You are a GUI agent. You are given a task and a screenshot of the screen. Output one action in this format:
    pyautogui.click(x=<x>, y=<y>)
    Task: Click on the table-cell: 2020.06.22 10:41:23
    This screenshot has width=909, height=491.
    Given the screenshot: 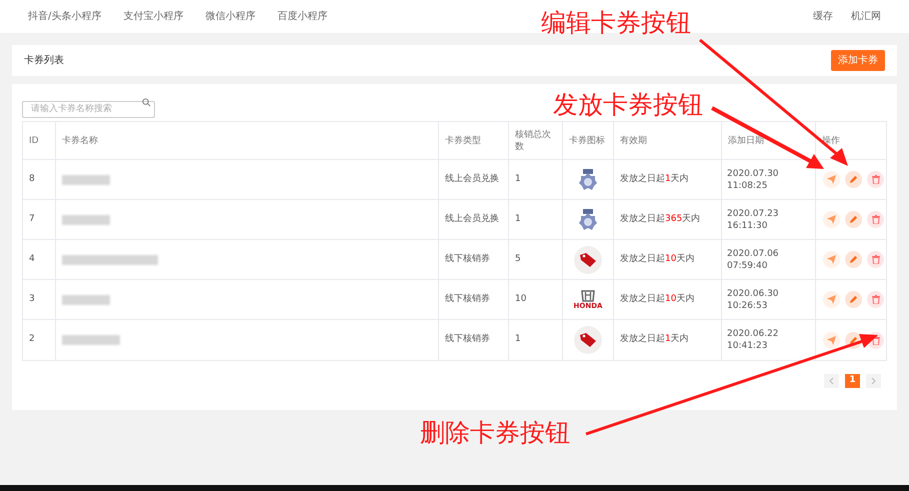 What is the action you would take?
    pyautogui.click(x=769, y=340)
    